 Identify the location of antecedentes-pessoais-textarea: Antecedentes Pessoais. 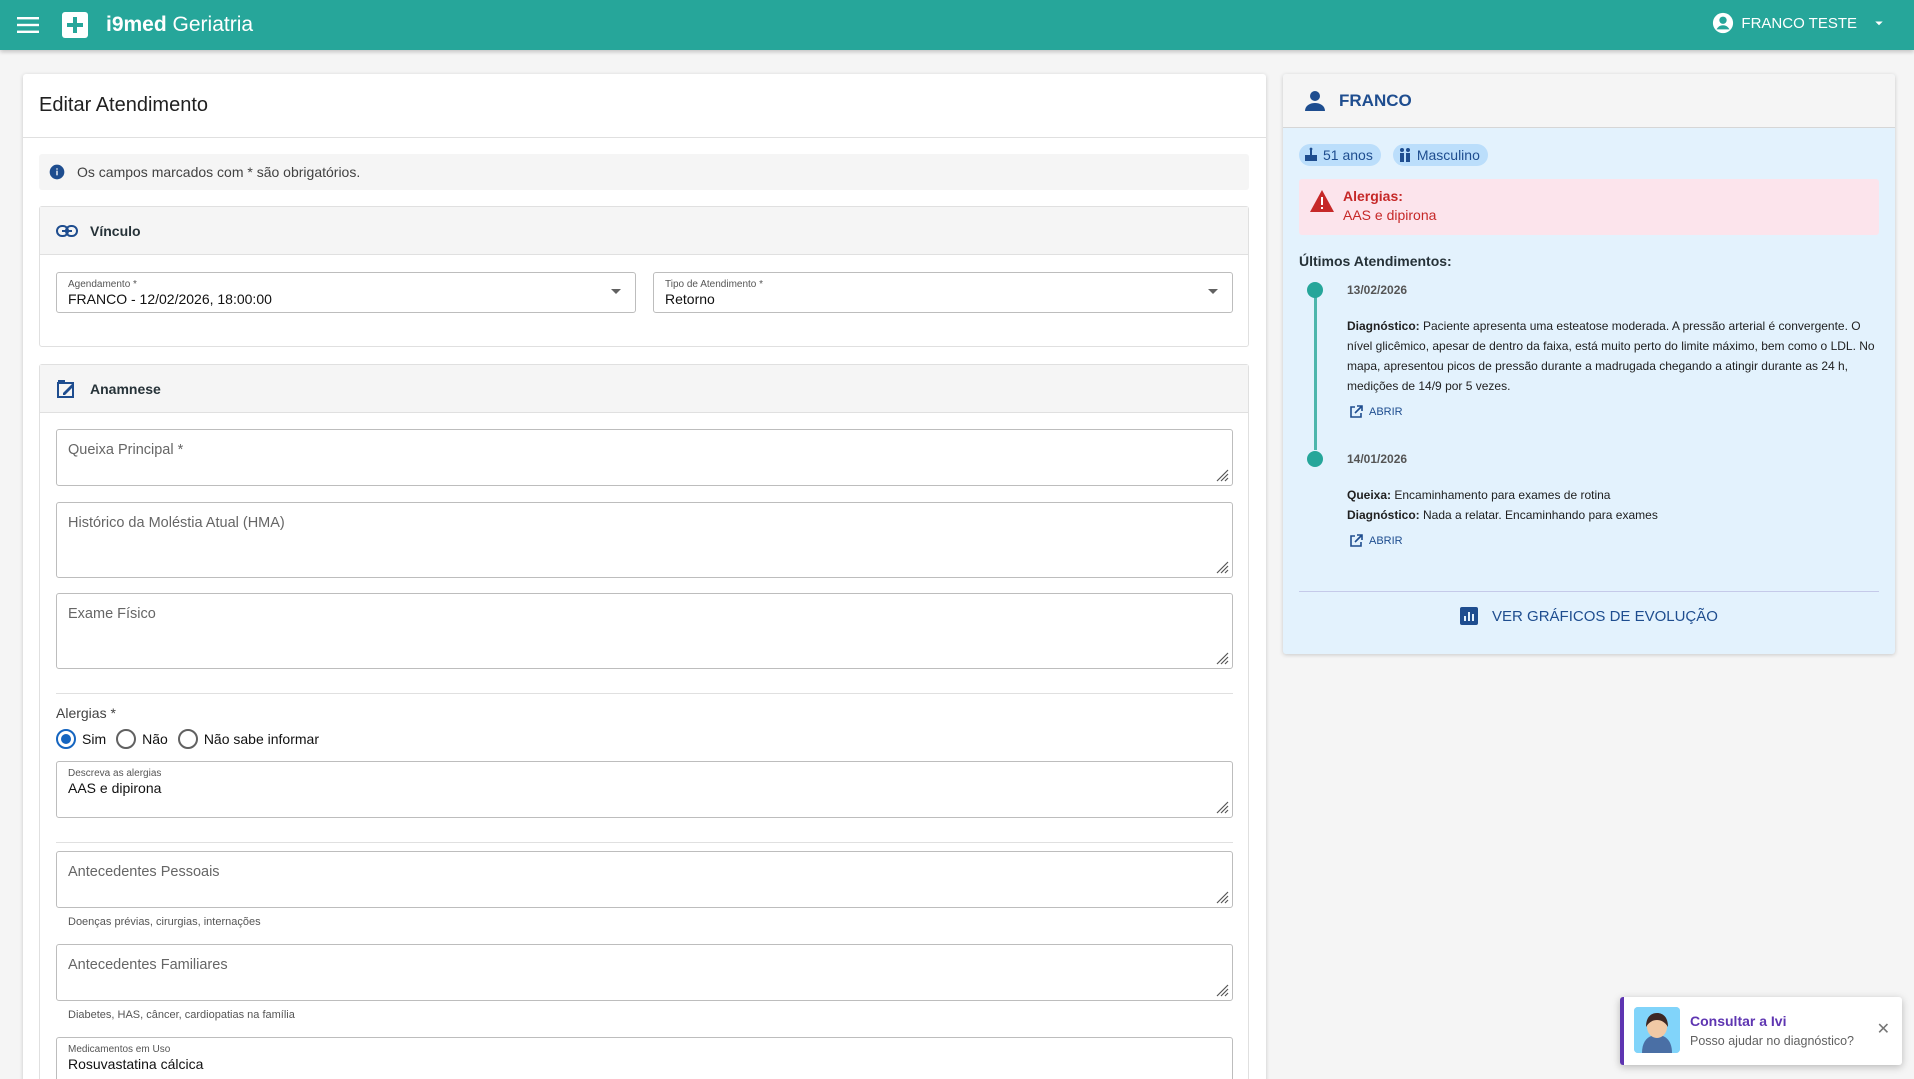
(644, 879).